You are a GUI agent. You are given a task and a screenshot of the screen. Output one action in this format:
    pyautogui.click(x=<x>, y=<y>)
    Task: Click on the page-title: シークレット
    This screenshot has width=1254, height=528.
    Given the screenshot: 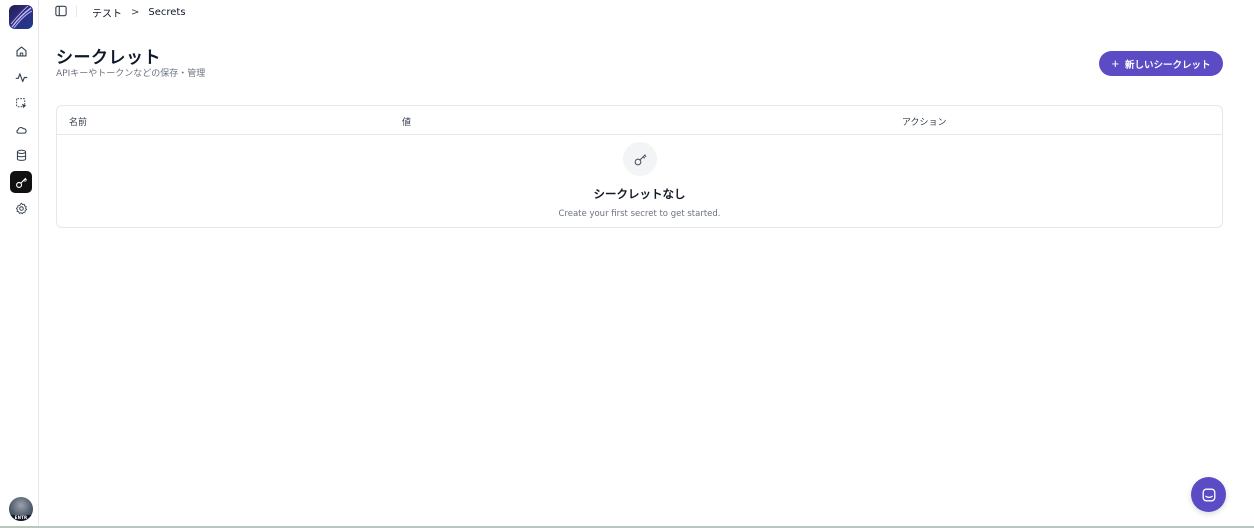 What is the action you would take?
    pyautogui.click(x=108, y=58)
    